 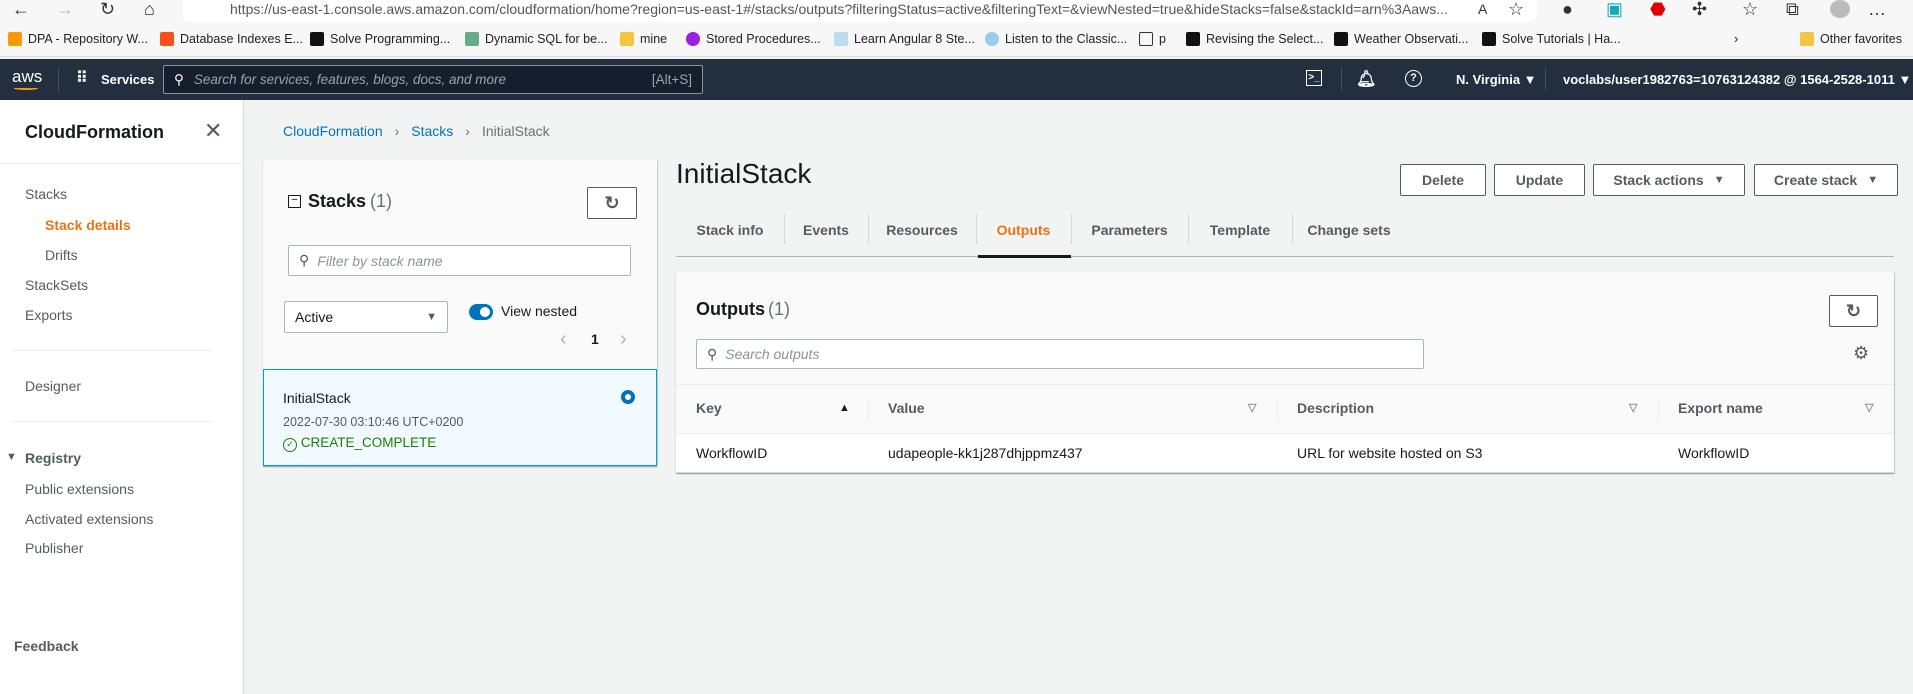 What do you see at coordinates (922, 230) in the screenshot?
I see `tab-resources: Resources` at bounding box center [922, 230].